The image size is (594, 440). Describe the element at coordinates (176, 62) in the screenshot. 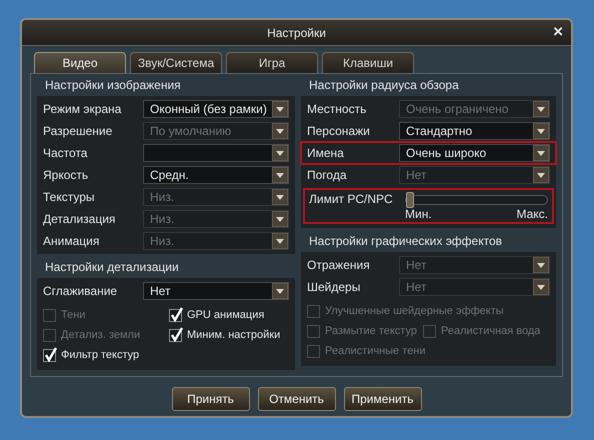

I see `tab: Звук/Система` at that location.